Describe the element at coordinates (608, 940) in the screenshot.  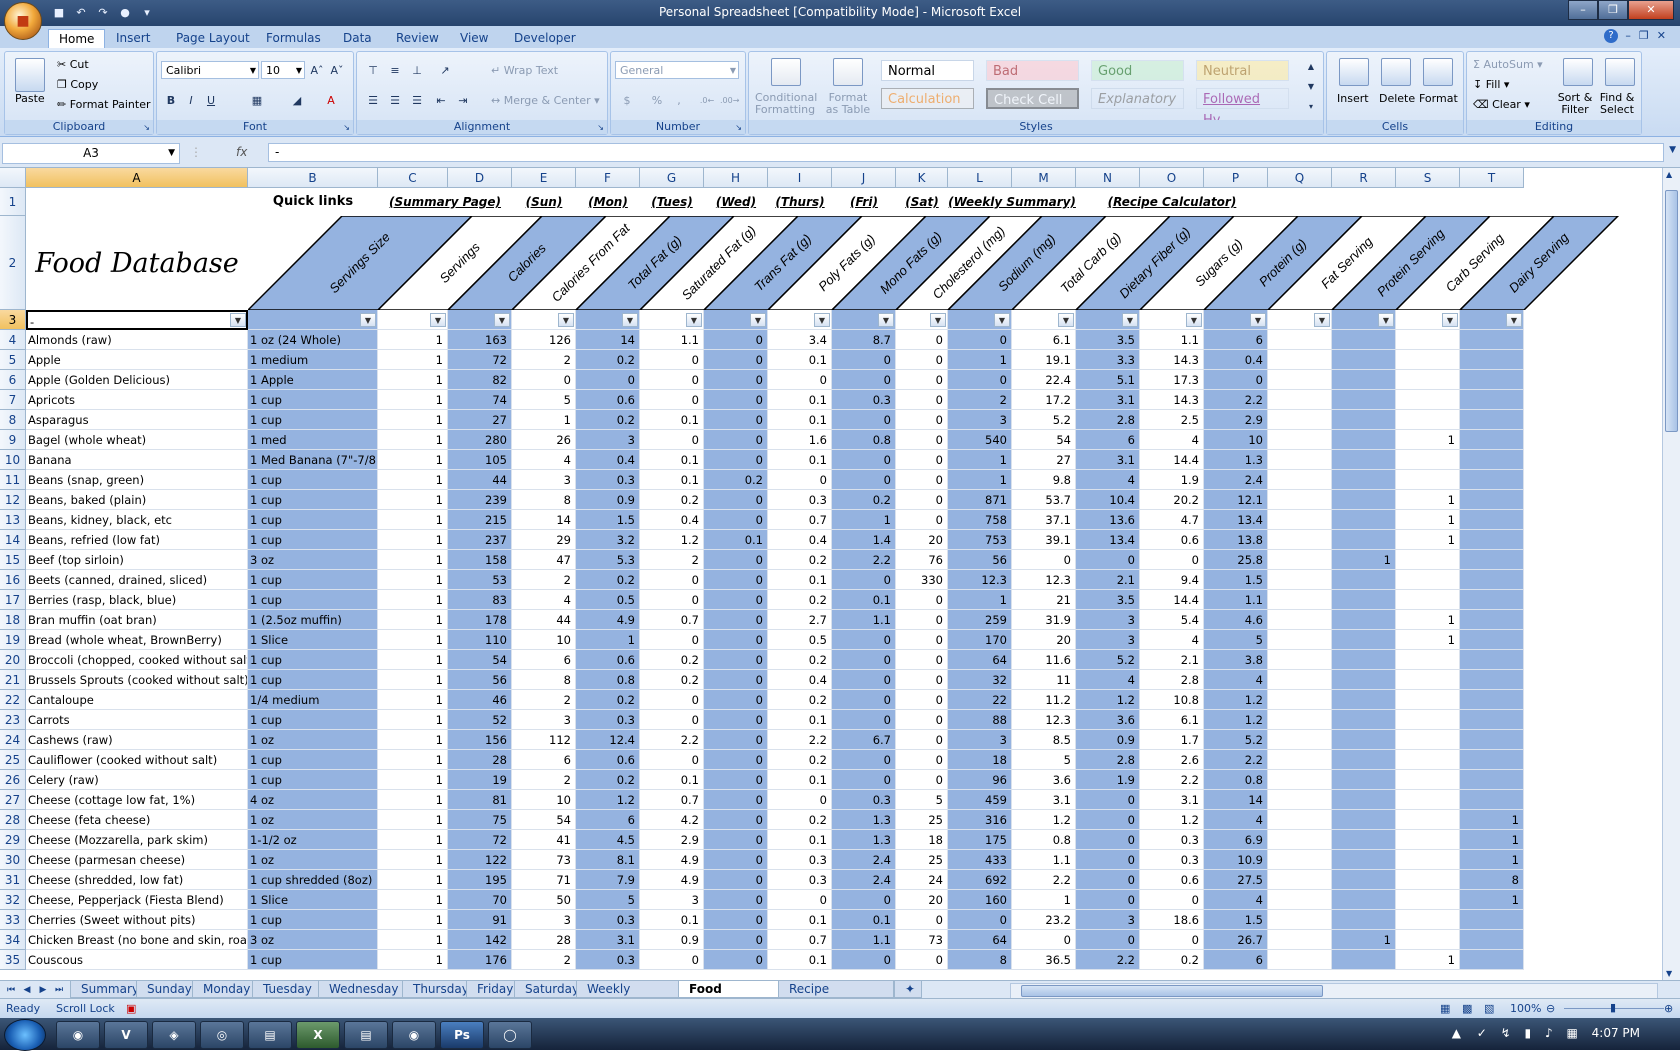
I see `value-cell: 3.1` at that location.